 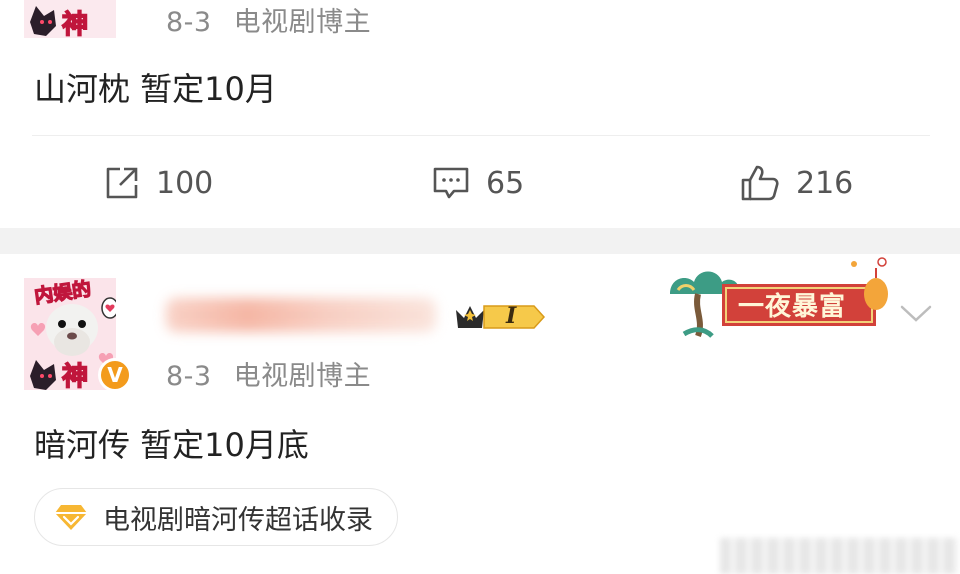 I want to click on post-text: 山河枕 暂定10月, so click(x=155, y=89).